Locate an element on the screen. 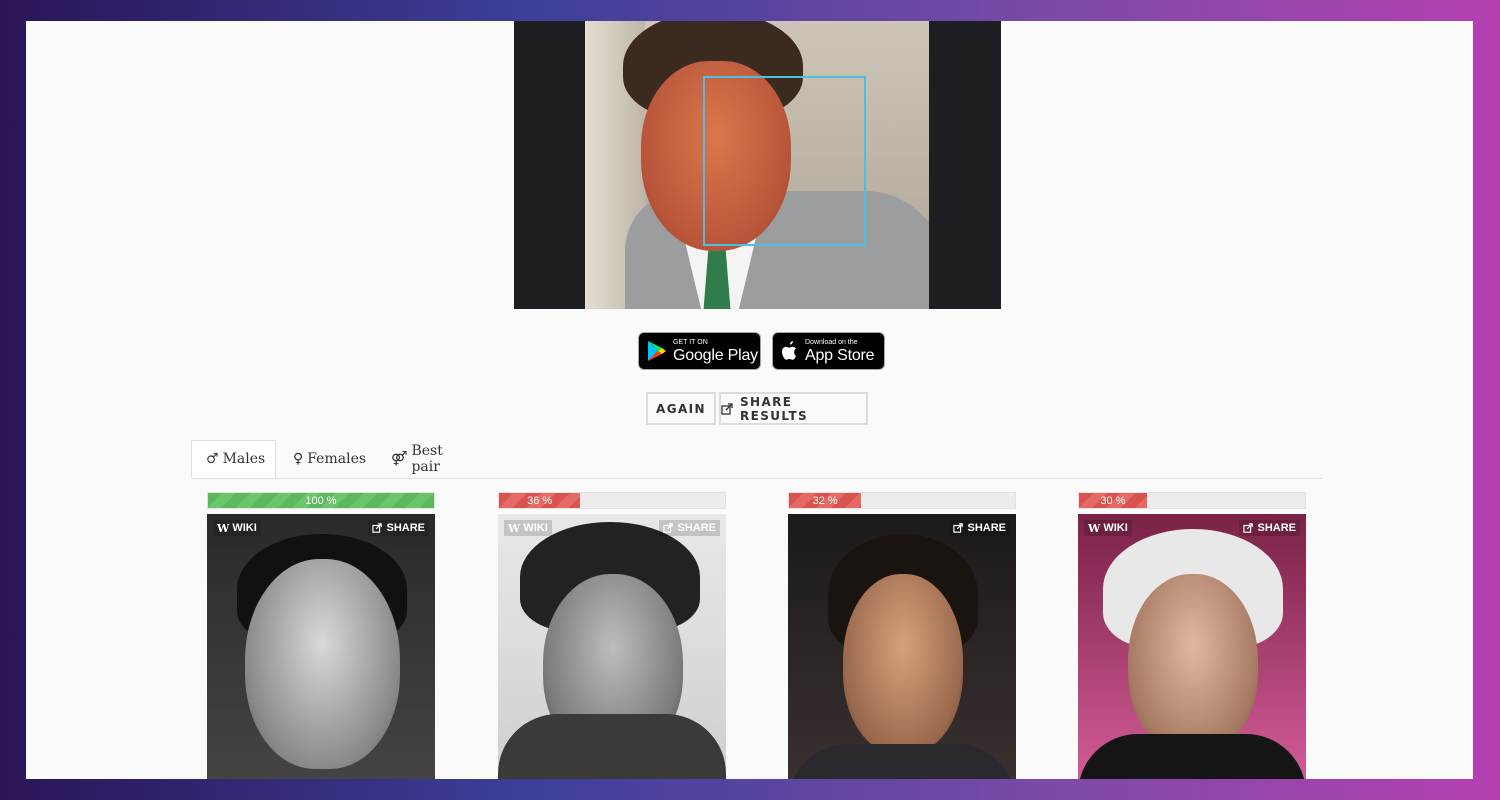 The height and width of the screenshot is (800, 1500). tab-best-pair-label: Best pair is located at coordinates (427, 459).